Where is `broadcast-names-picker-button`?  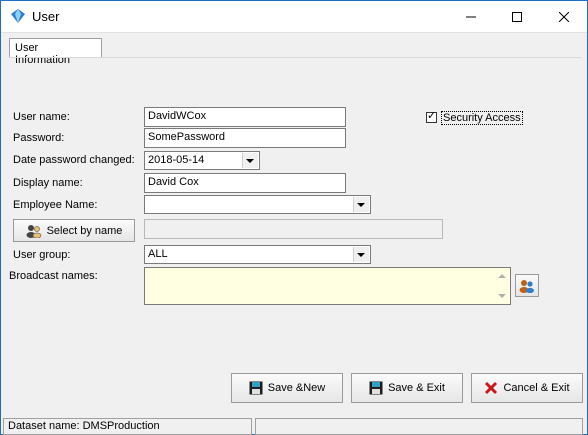 broadcast-names-picker-button is located at coordinates (527, 285).